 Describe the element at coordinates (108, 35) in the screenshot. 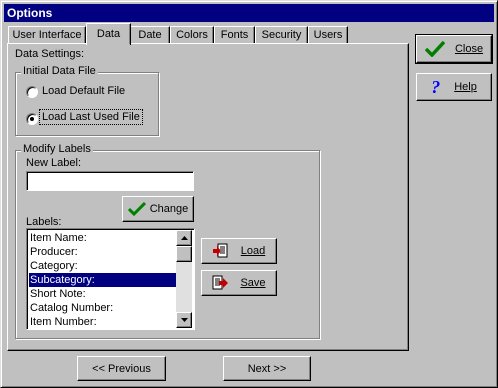

I see `tab-data: Data` at that location.